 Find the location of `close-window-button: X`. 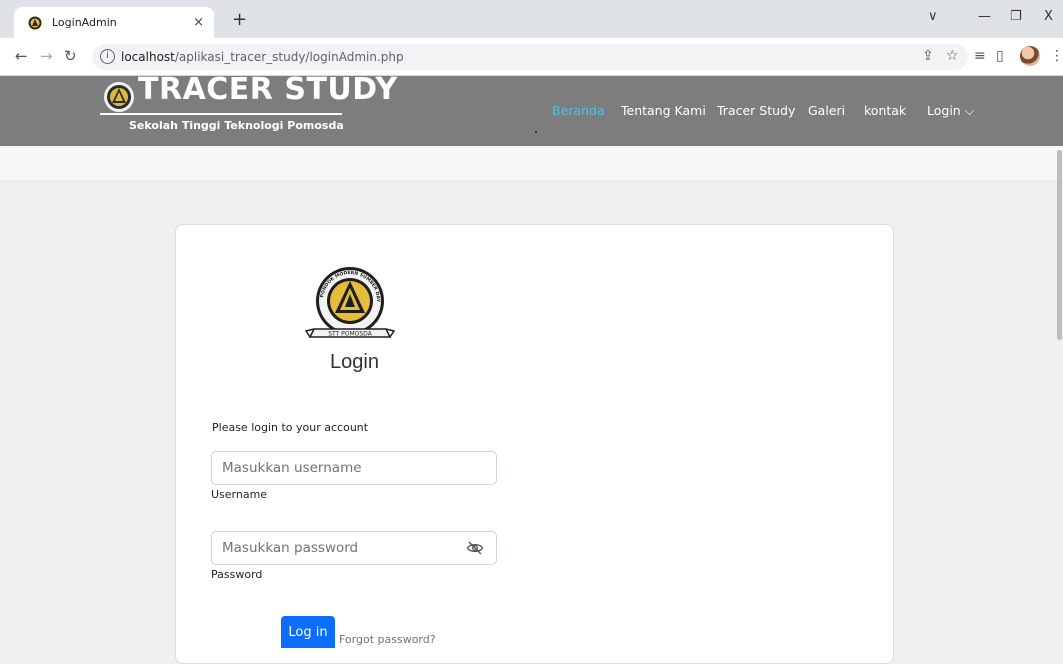

close-window-button: X is located at coordinates (1048, 16).